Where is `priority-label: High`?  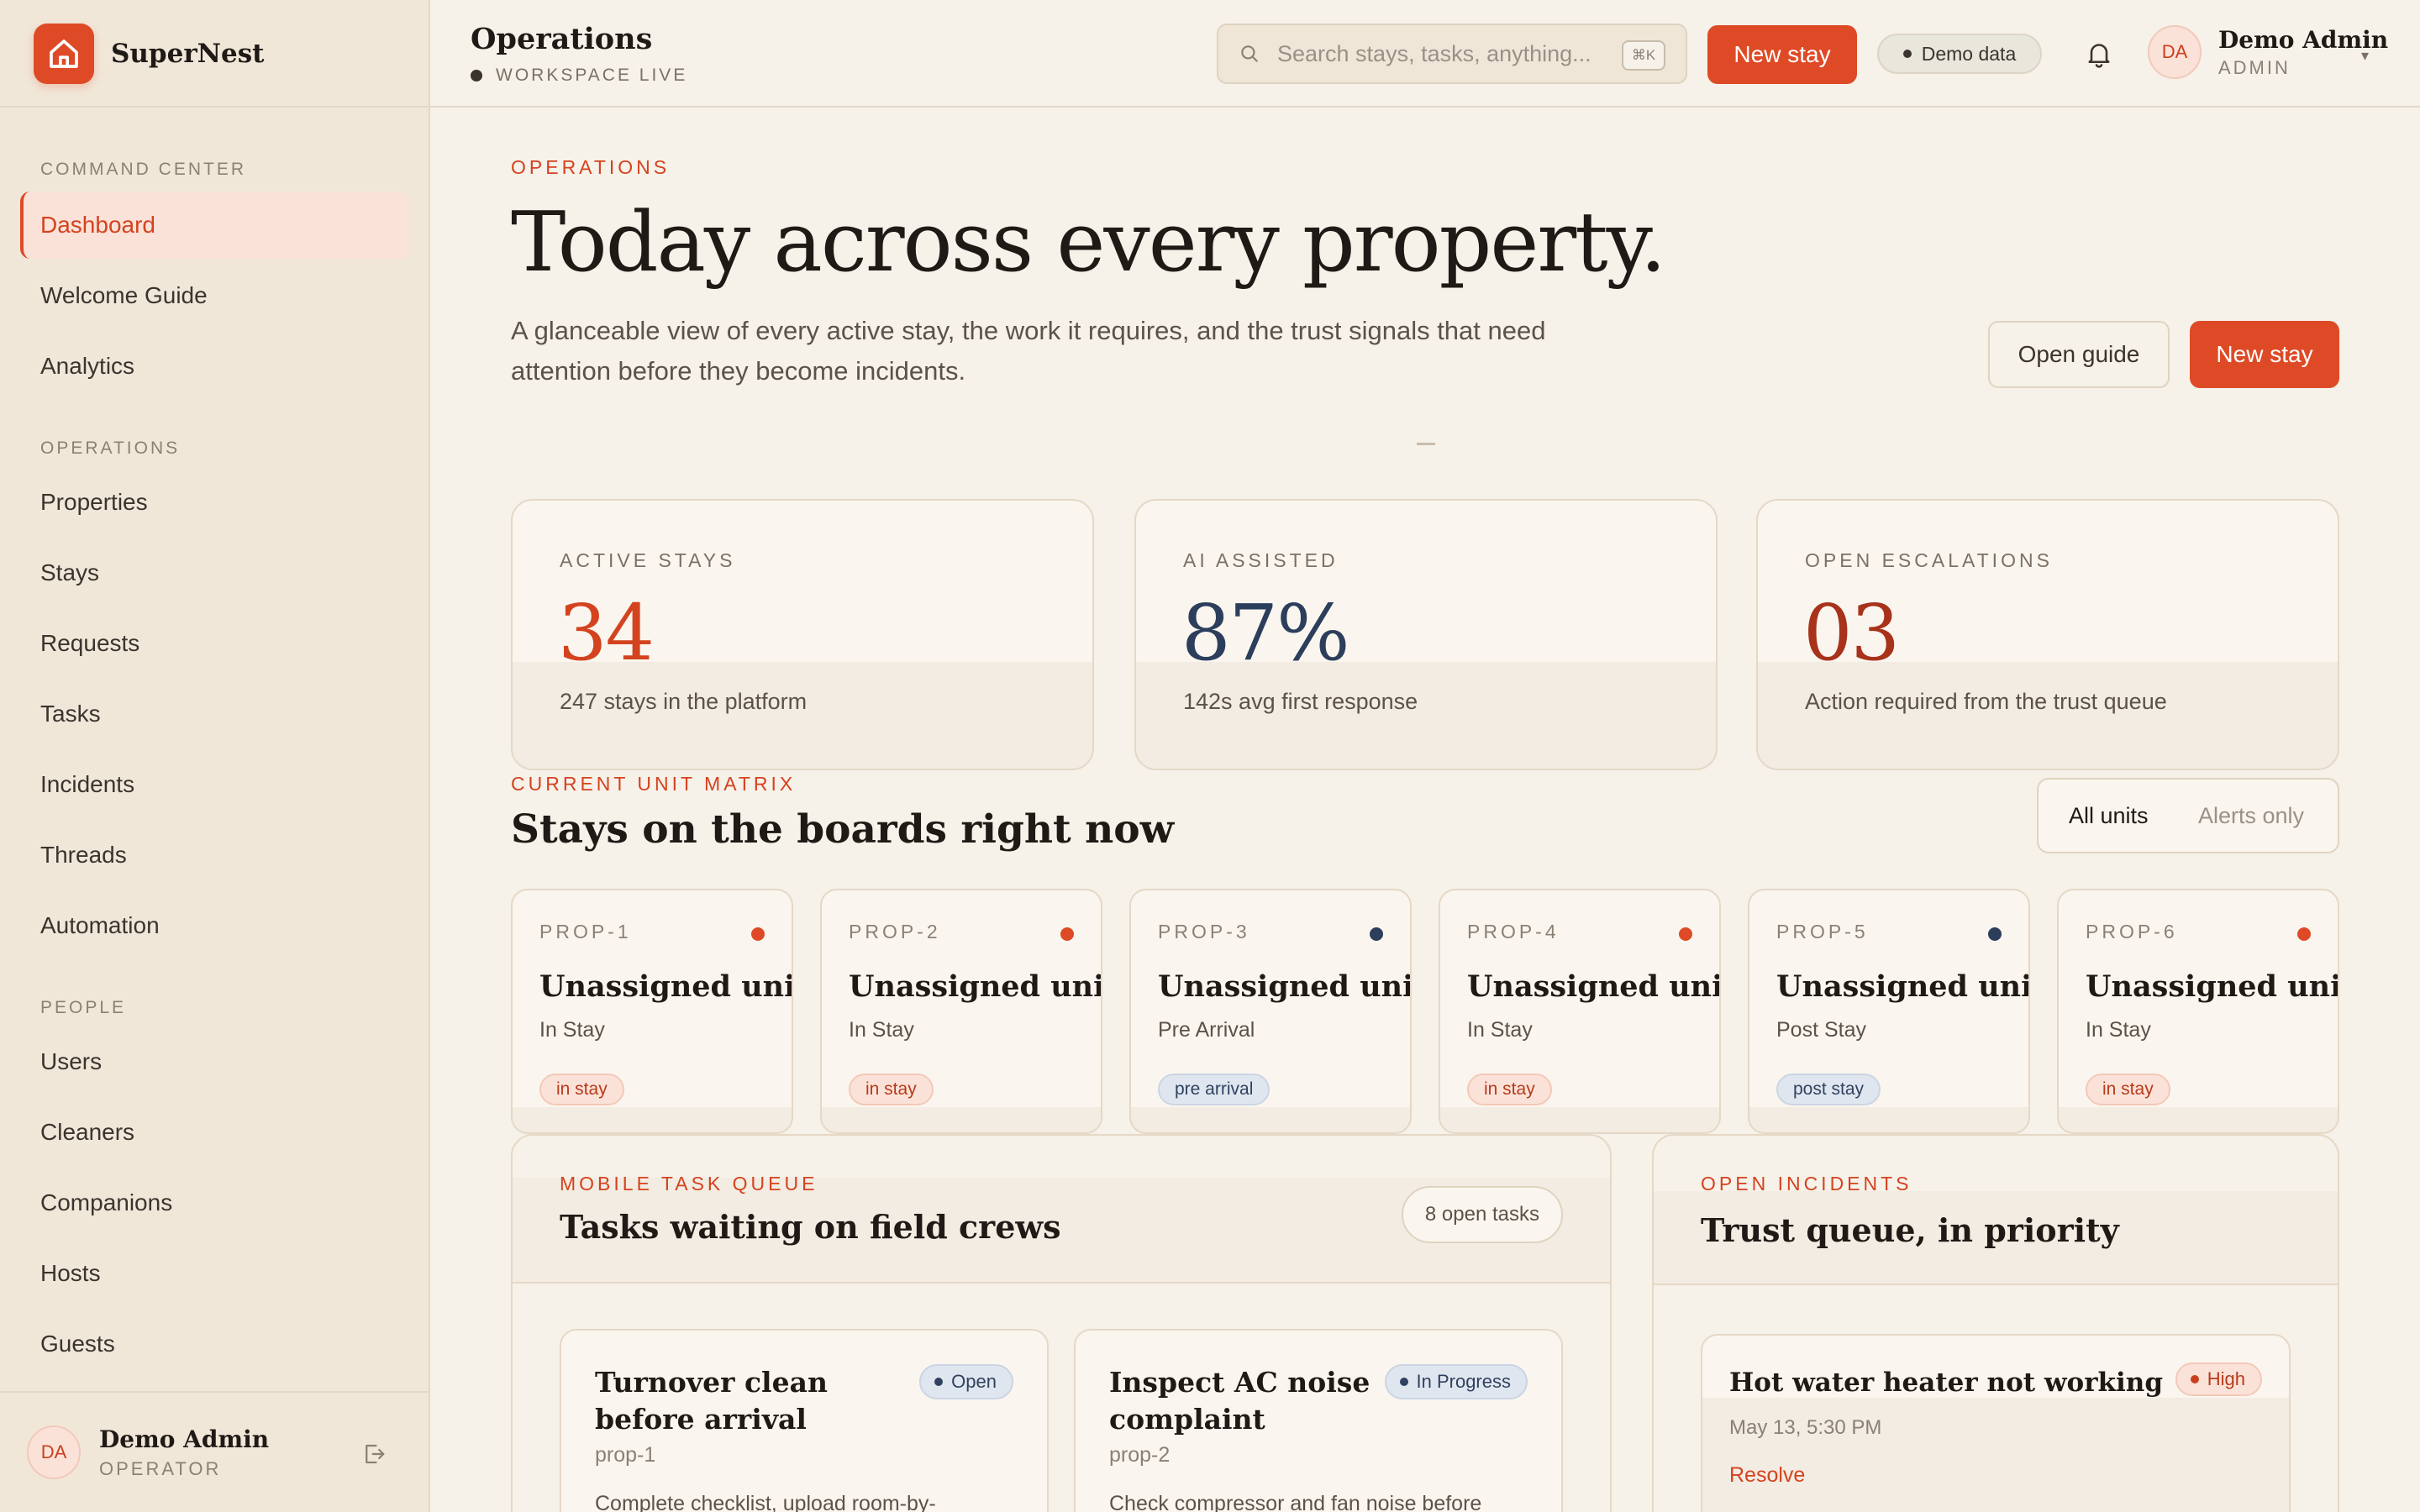
priority-label: High is located at coordinates (2226, 1378).